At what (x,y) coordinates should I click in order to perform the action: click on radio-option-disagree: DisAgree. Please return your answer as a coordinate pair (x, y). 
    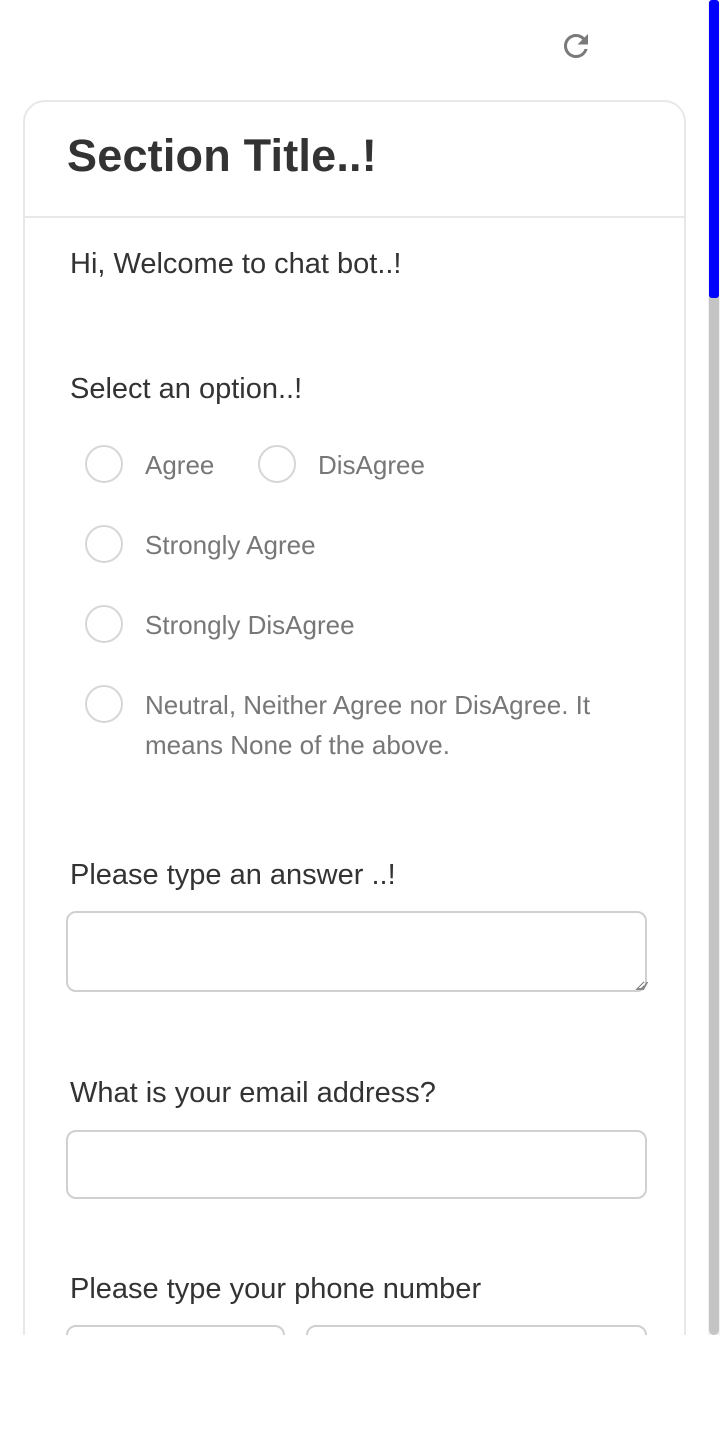
    Looking at the image, I should click on (341, 465).